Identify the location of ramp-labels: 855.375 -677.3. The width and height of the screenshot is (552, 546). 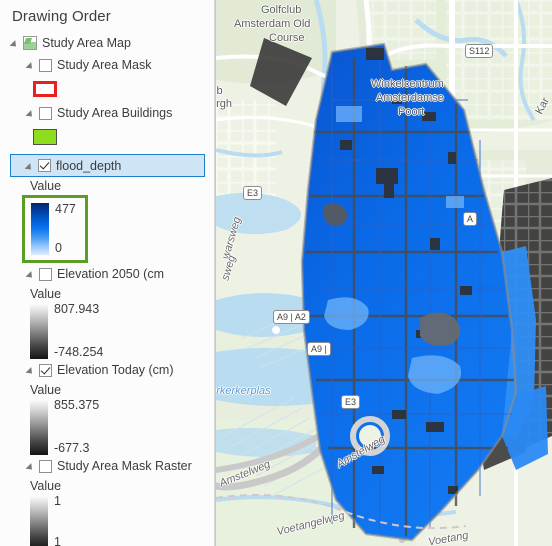
(73, 427).